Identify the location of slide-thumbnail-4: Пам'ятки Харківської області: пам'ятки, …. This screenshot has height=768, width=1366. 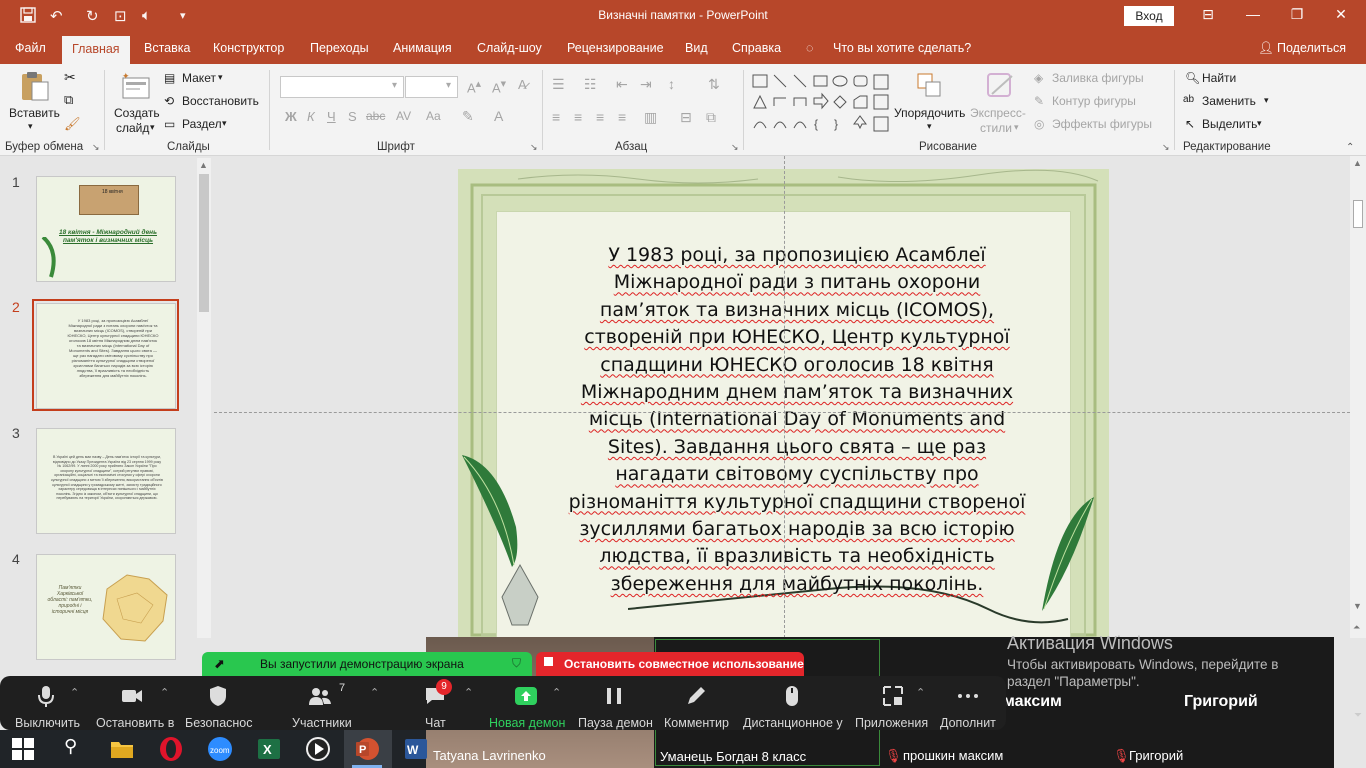
(106, 607).